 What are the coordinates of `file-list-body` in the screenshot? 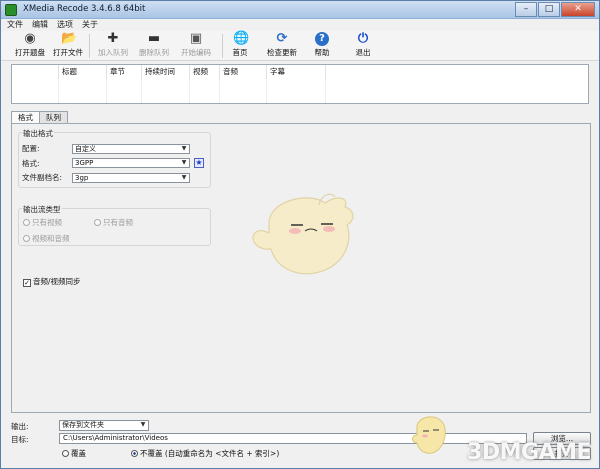 It's located at (300, 91).